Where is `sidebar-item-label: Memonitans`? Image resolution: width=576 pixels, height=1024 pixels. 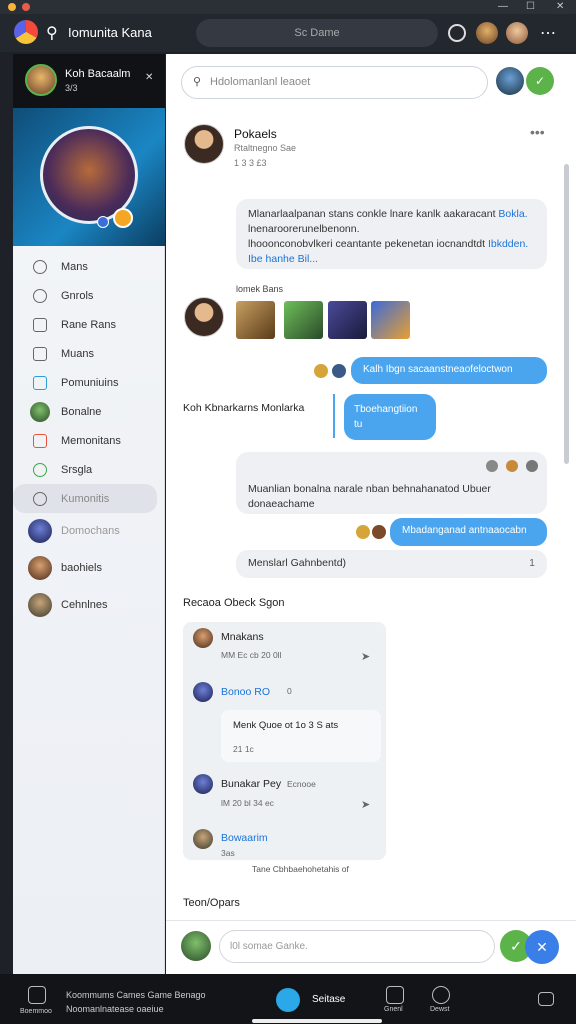 sidebar-item-label: Memonitans is located at coordinates (91, 440).